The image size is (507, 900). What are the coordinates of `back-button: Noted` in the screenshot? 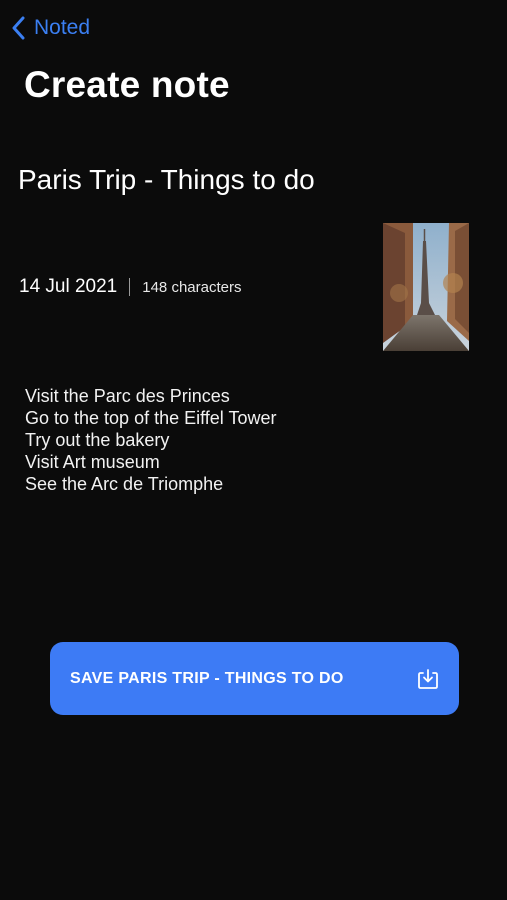 It's located at (51, 28).